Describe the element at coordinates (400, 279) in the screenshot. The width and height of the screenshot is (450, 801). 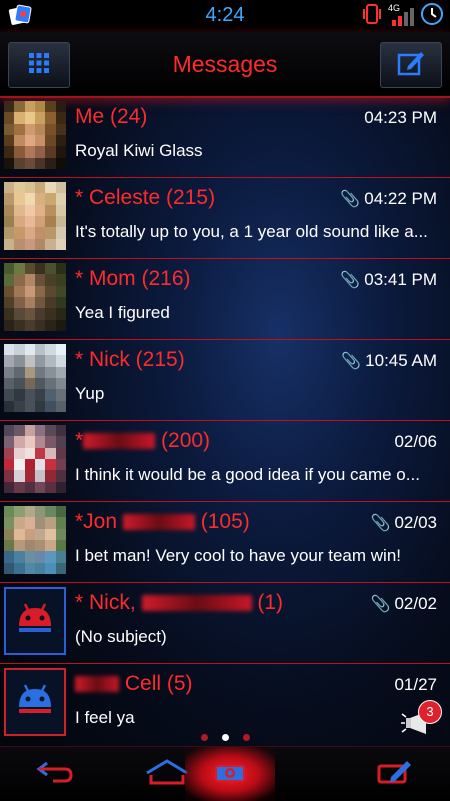
I see `time-text: 03:41 PM` at that location.